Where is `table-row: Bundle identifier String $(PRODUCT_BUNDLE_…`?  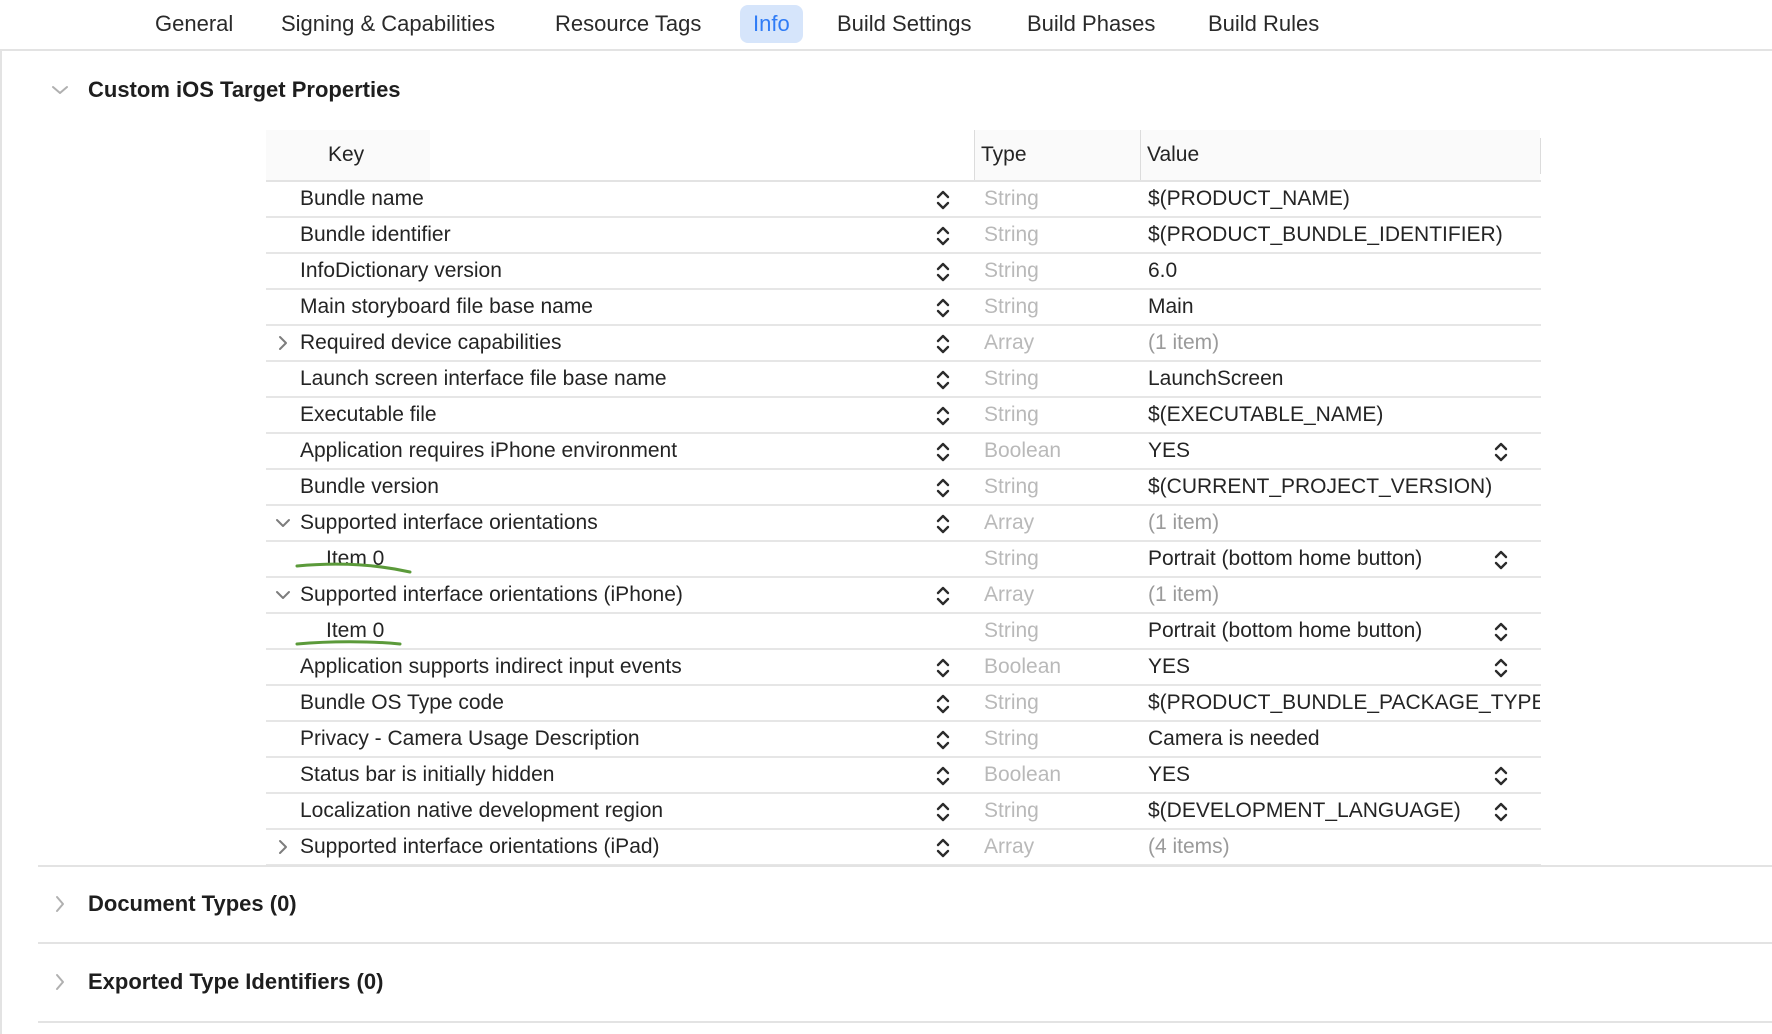 table-row: Bundle identifier String $(PRODUCT_BUNDLE_… is located at coordinates (903, 236).